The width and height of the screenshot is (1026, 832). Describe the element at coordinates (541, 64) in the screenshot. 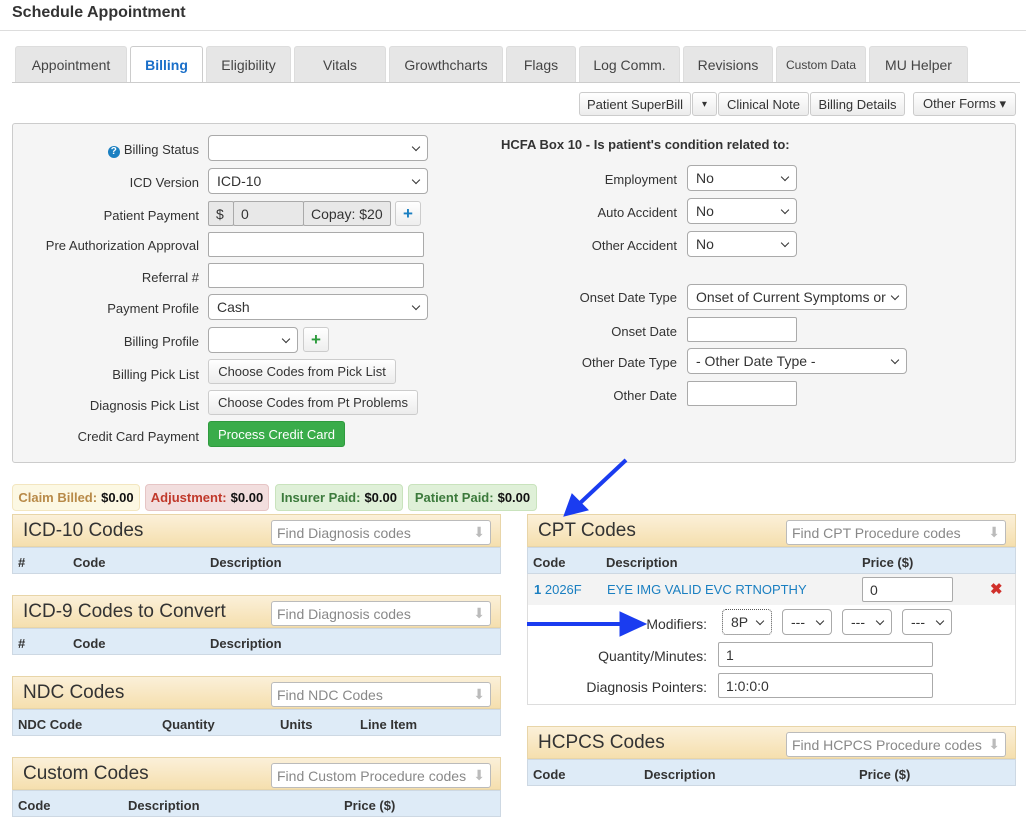

I see `tab-flags: Flags` at that location.